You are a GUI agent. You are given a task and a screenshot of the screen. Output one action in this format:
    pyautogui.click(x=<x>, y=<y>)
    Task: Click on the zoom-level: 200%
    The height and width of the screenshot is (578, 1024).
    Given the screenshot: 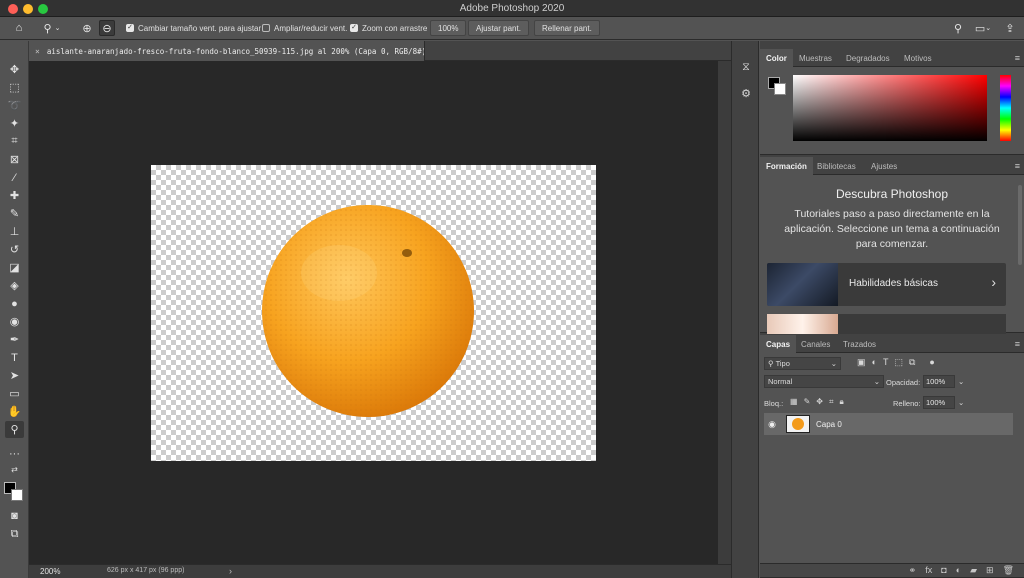 What is the action you would take?
    pyautogui.click(x=50, y=571)
    